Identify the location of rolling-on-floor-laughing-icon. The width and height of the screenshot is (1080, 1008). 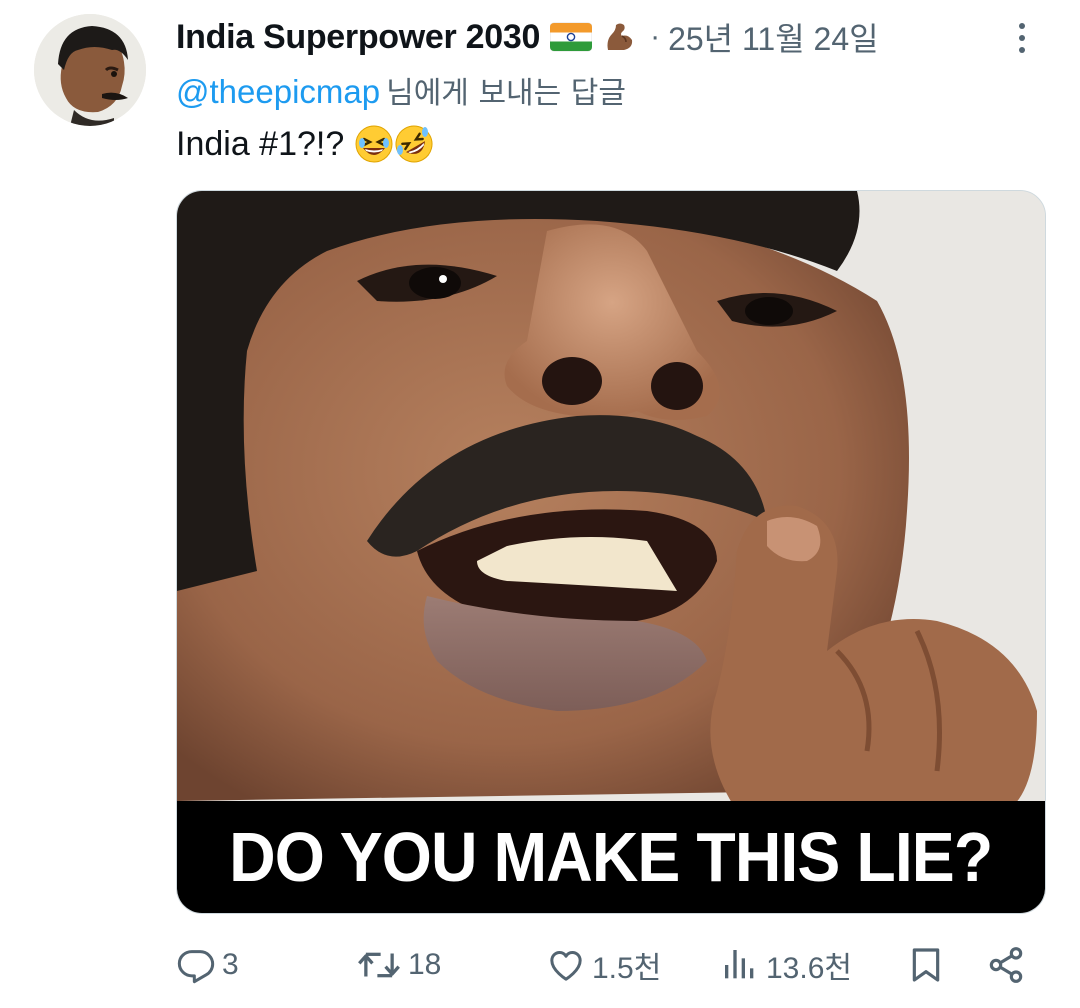
(414, 144).